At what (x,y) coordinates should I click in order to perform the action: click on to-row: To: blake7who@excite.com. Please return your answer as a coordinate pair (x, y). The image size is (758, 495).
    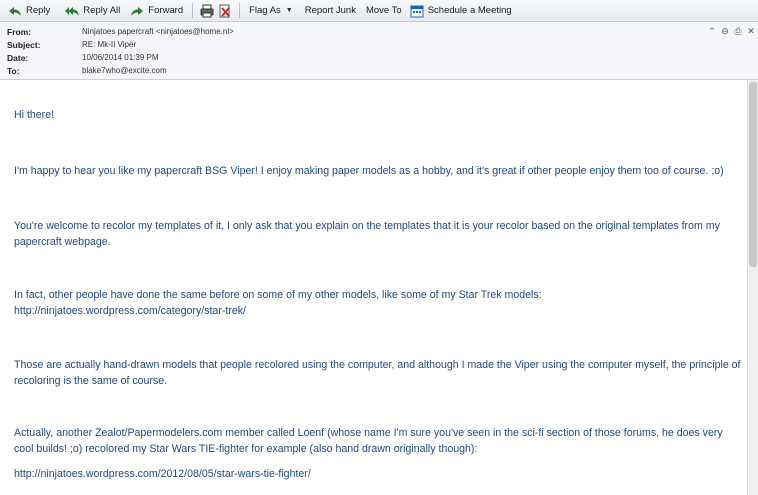
    Looking at the image, I should click on (87, 70).